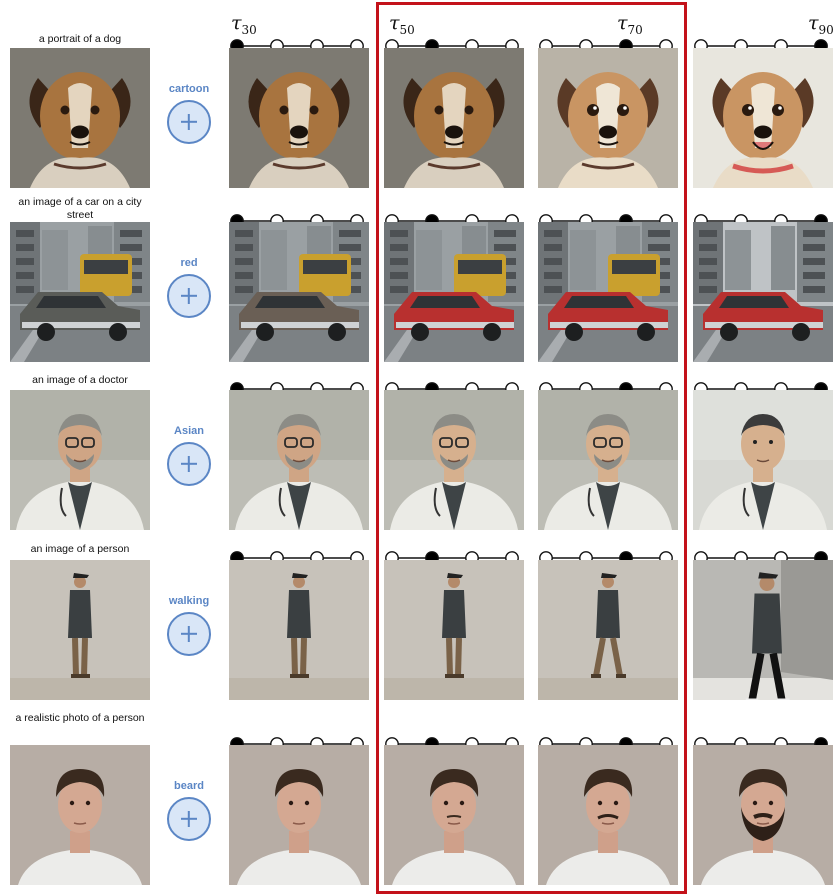 The width and height of the screenshot is (833, 894). What do you see at coordinates (299, 292) in the screenshot?
I see `output-image-car-col1` at bounding box center [299, 292].